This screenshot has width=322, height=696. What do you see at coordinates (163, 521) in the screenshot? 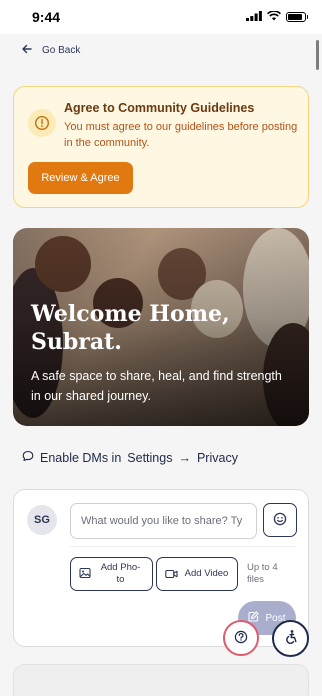
I see `share-input` at bounding box center [163, 521].